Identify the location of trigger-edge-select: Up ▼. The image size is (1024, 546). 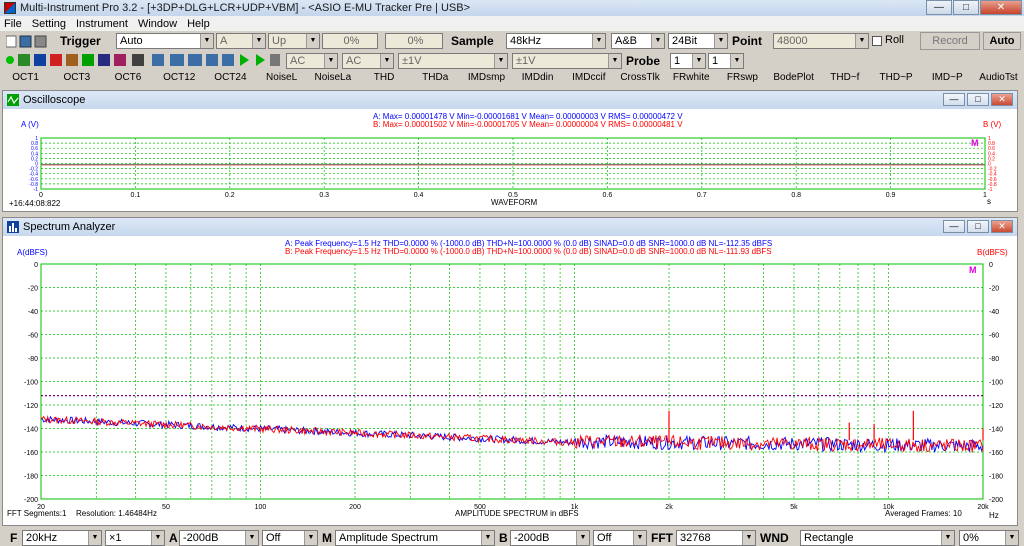
(294, 41).